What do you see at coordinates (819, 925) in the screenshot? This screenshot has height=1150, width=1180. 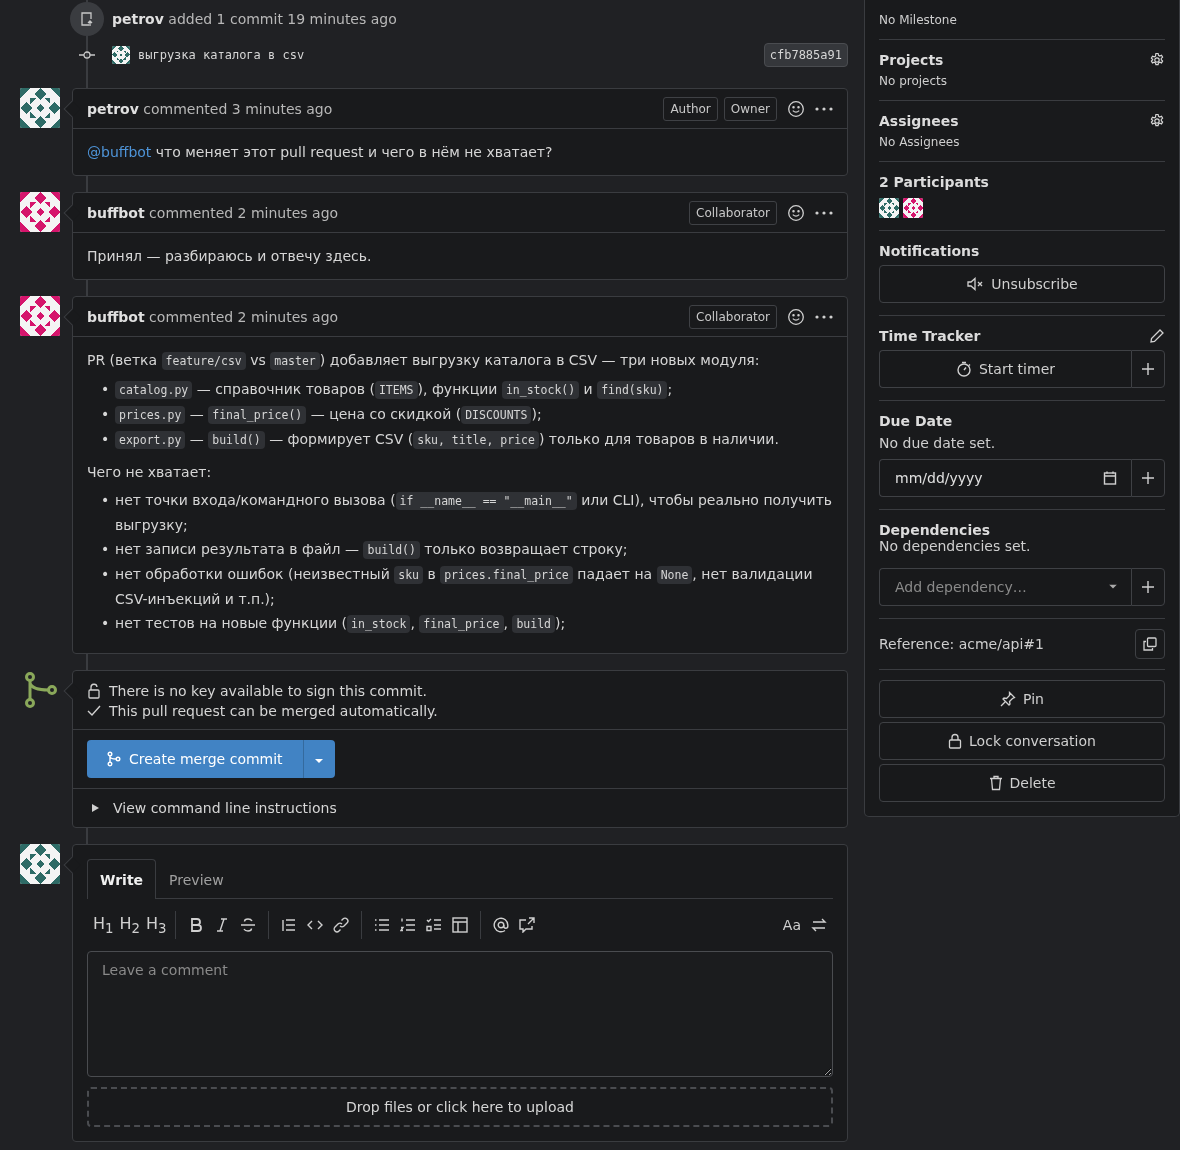 I see `swap-icon` at bounding box center [819, 925].